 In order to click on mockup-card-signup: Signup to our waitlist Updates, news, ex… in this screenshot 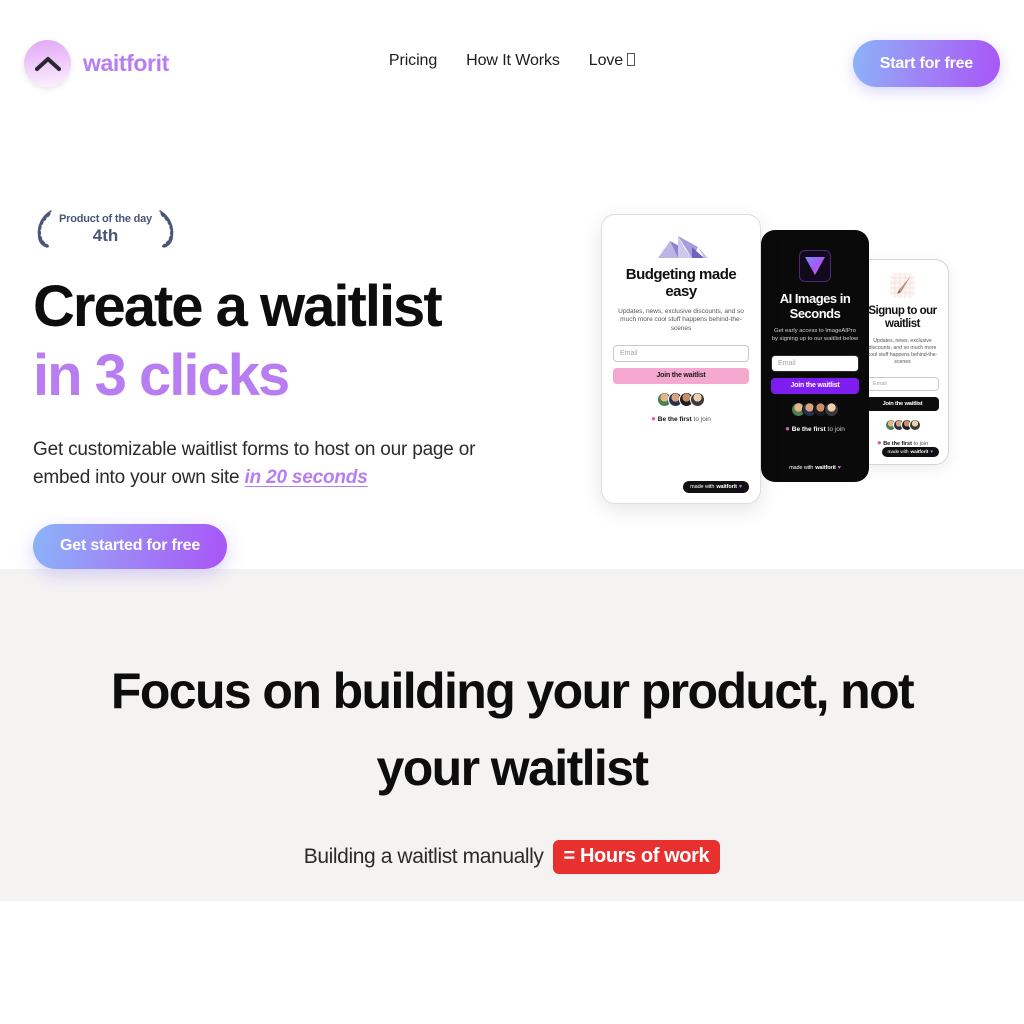, I will do `click(902, 362)`.